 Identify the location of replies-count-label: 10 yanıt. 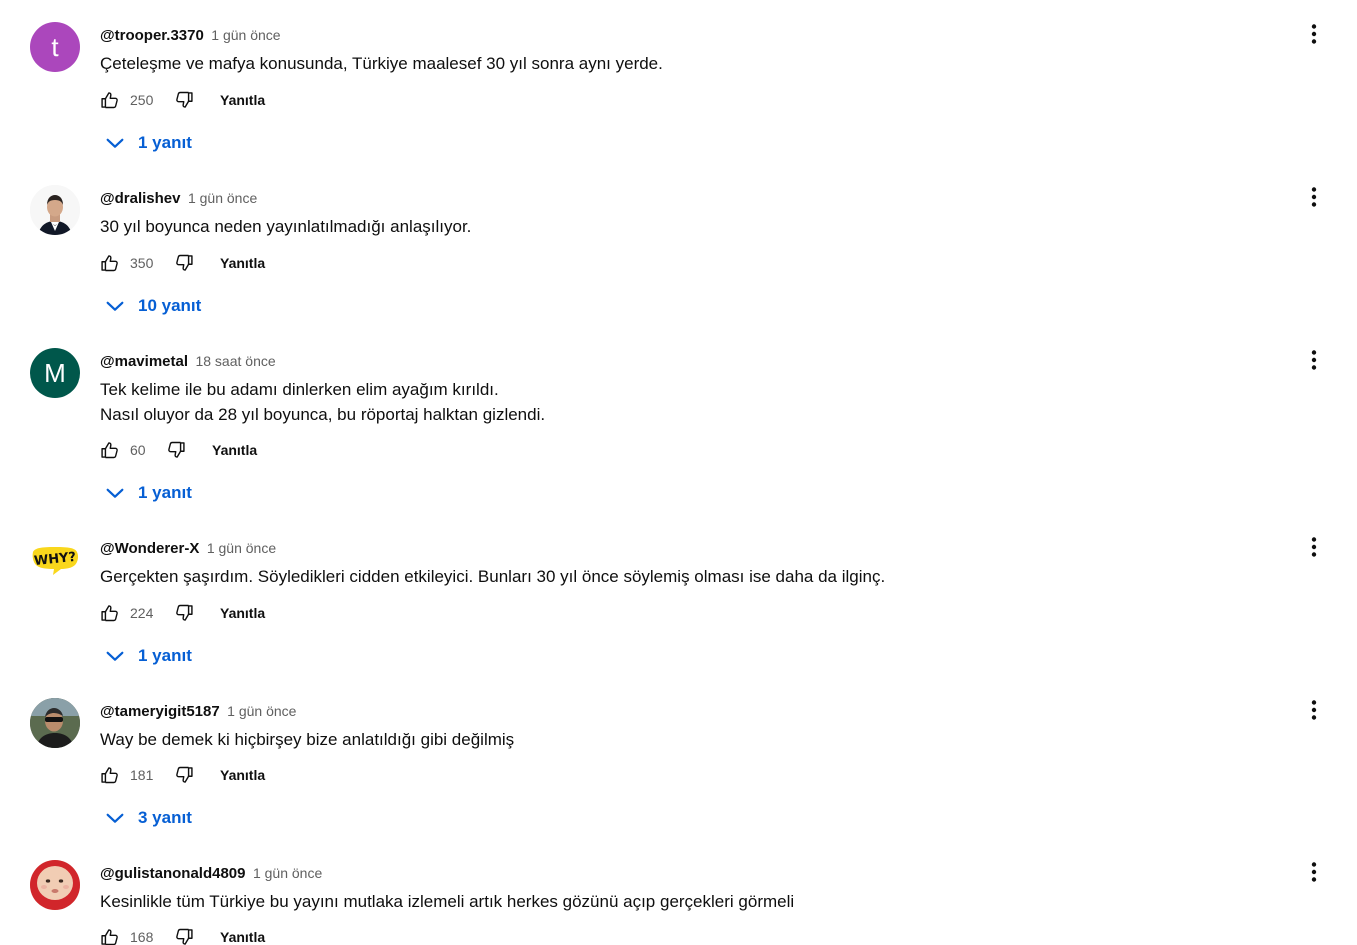
(170, 305).